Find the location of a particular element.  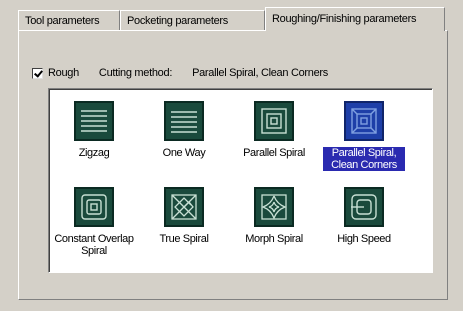

method-parallel-spiral: Parallel Spiral is located at coordinates (274, 130).